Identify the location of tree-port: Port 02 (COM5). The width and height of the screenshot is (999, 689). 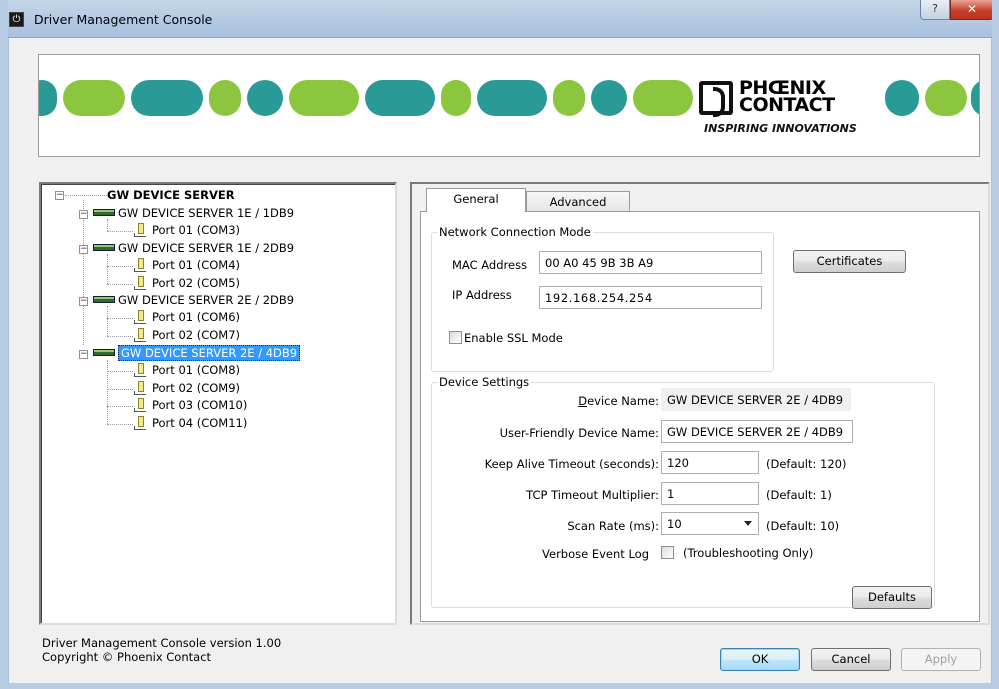
(186, 283).